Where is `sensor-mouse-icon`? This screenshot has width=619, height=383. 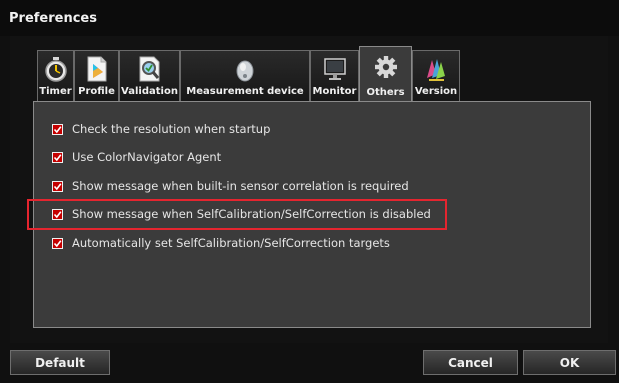 sensor-mouse-icon is located at coordinates (245, 69).